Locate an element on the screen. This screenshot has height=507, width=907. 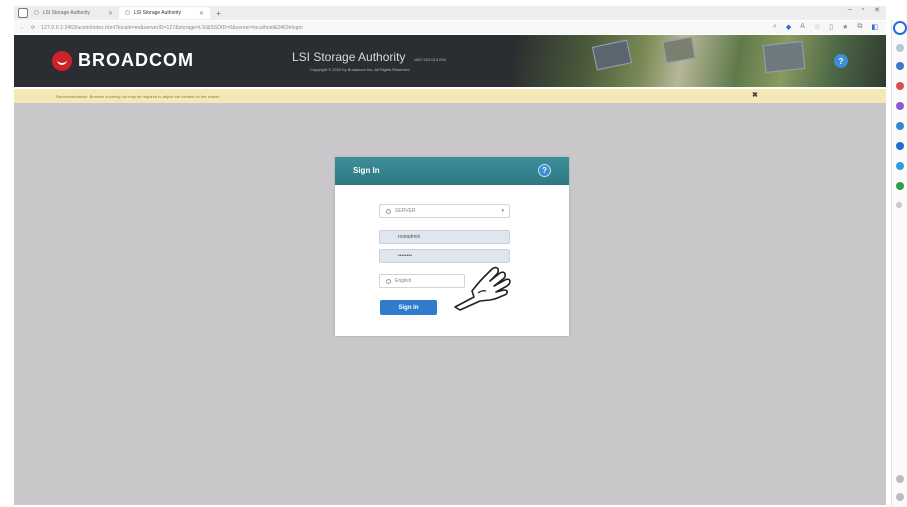
brand-name: BROADCOM is located at coordinates (136, 60).